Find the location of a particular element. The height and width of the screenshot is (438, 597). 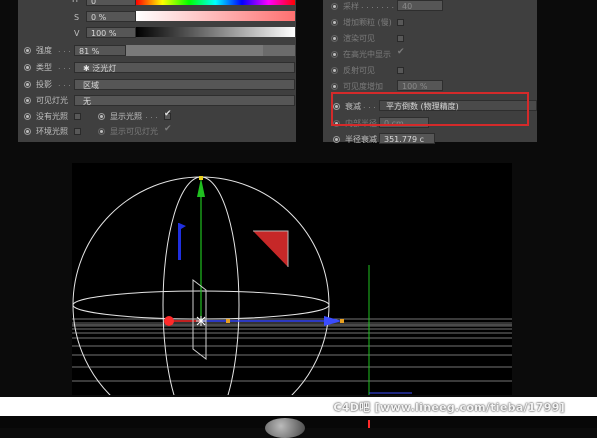

falloff-highlight-box is located at coordinates (430, 109).